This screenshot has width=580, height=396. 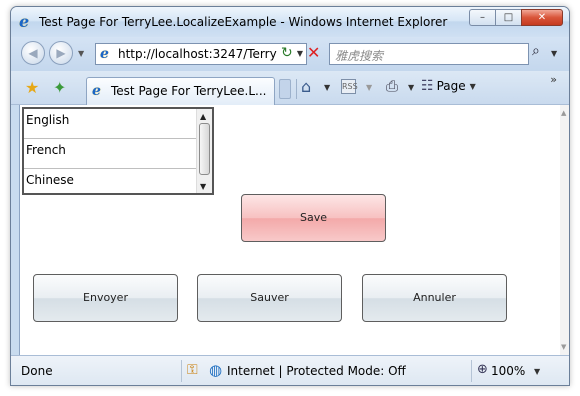 I want to click on zoom-level: 100%, so click(x=508, y=371).